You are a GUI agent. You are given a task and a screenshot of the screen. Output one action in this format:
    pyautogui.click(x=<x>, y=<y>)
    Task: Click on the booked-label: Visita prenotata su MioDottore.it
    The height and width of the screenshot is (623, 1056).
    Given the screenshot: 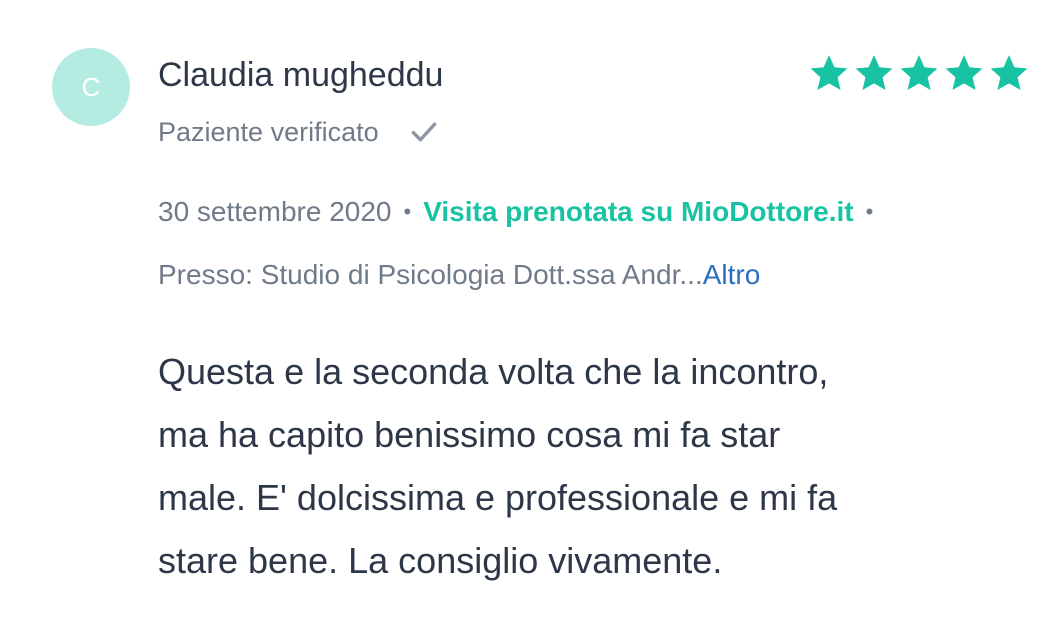 What is the action you would take?
    pyautogui.click(x=638, y=211)
    